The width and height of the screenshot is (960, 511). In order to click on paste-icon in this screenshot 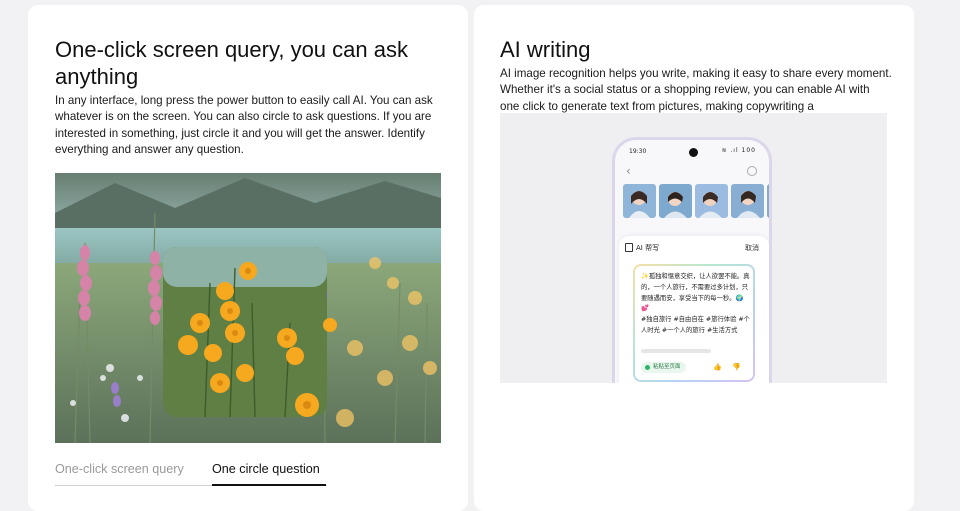, I will do `click(647, 367)`.